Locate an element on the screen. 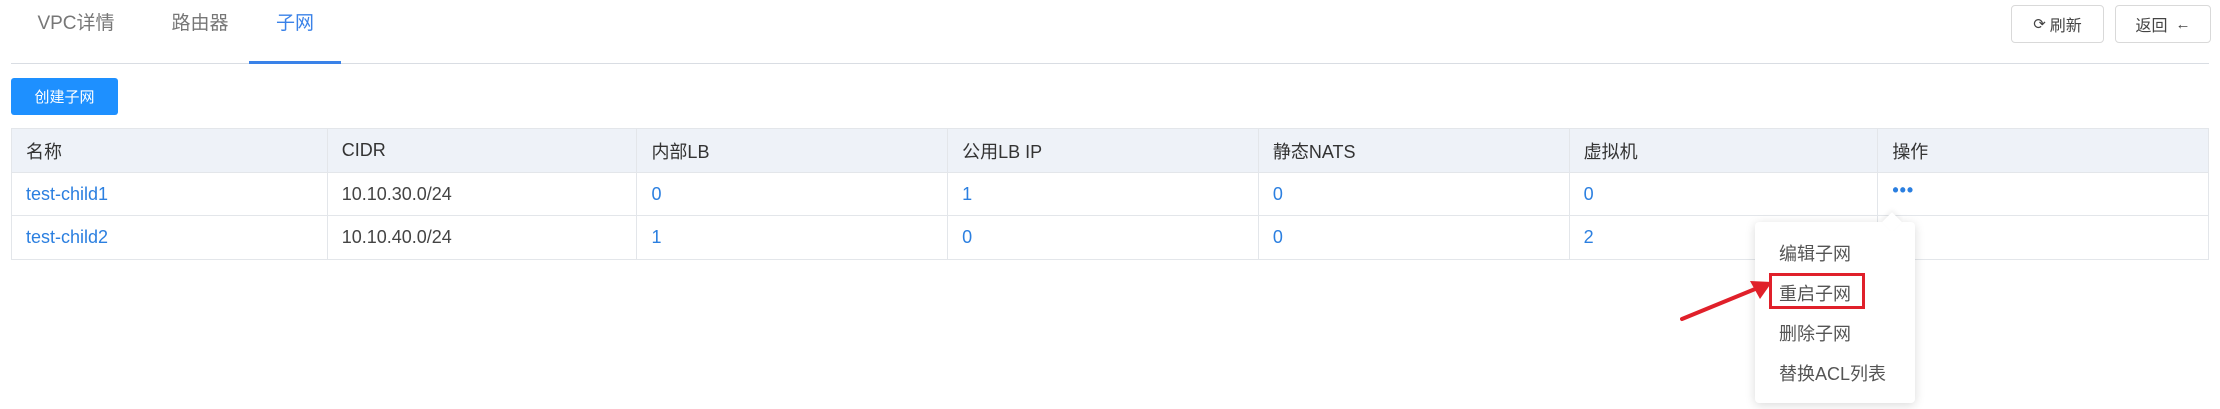 The width and height of the screenshot is (2220, 409). table-header-row: 名称 CIDR 内部LB 公用LB IP 静态NATS 虚拟机 操作 is located at coordinates (1110, 151).